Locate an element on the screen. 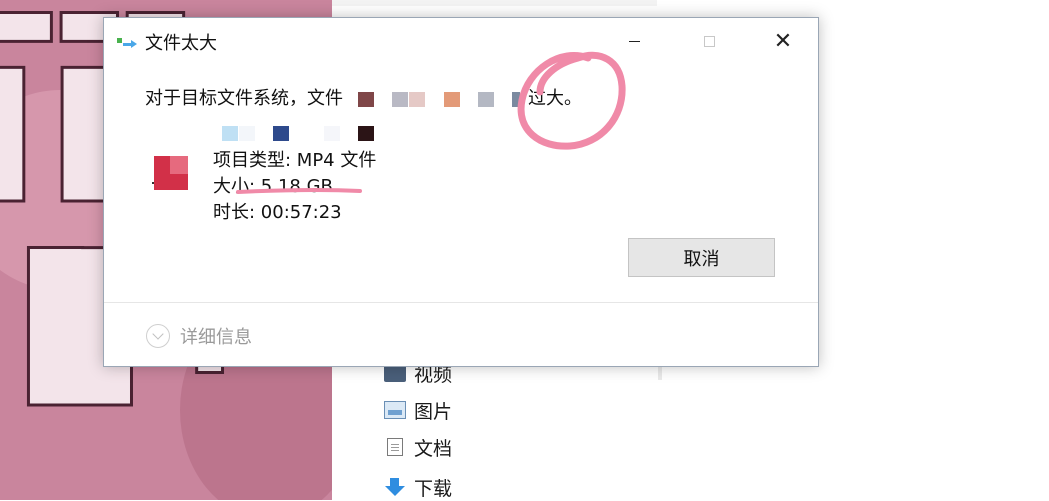 Image resolution: width=1049 pixels, height=501 pixels. item-type: 项目类型: MP4 文件 is located at coordinates (295, 160).